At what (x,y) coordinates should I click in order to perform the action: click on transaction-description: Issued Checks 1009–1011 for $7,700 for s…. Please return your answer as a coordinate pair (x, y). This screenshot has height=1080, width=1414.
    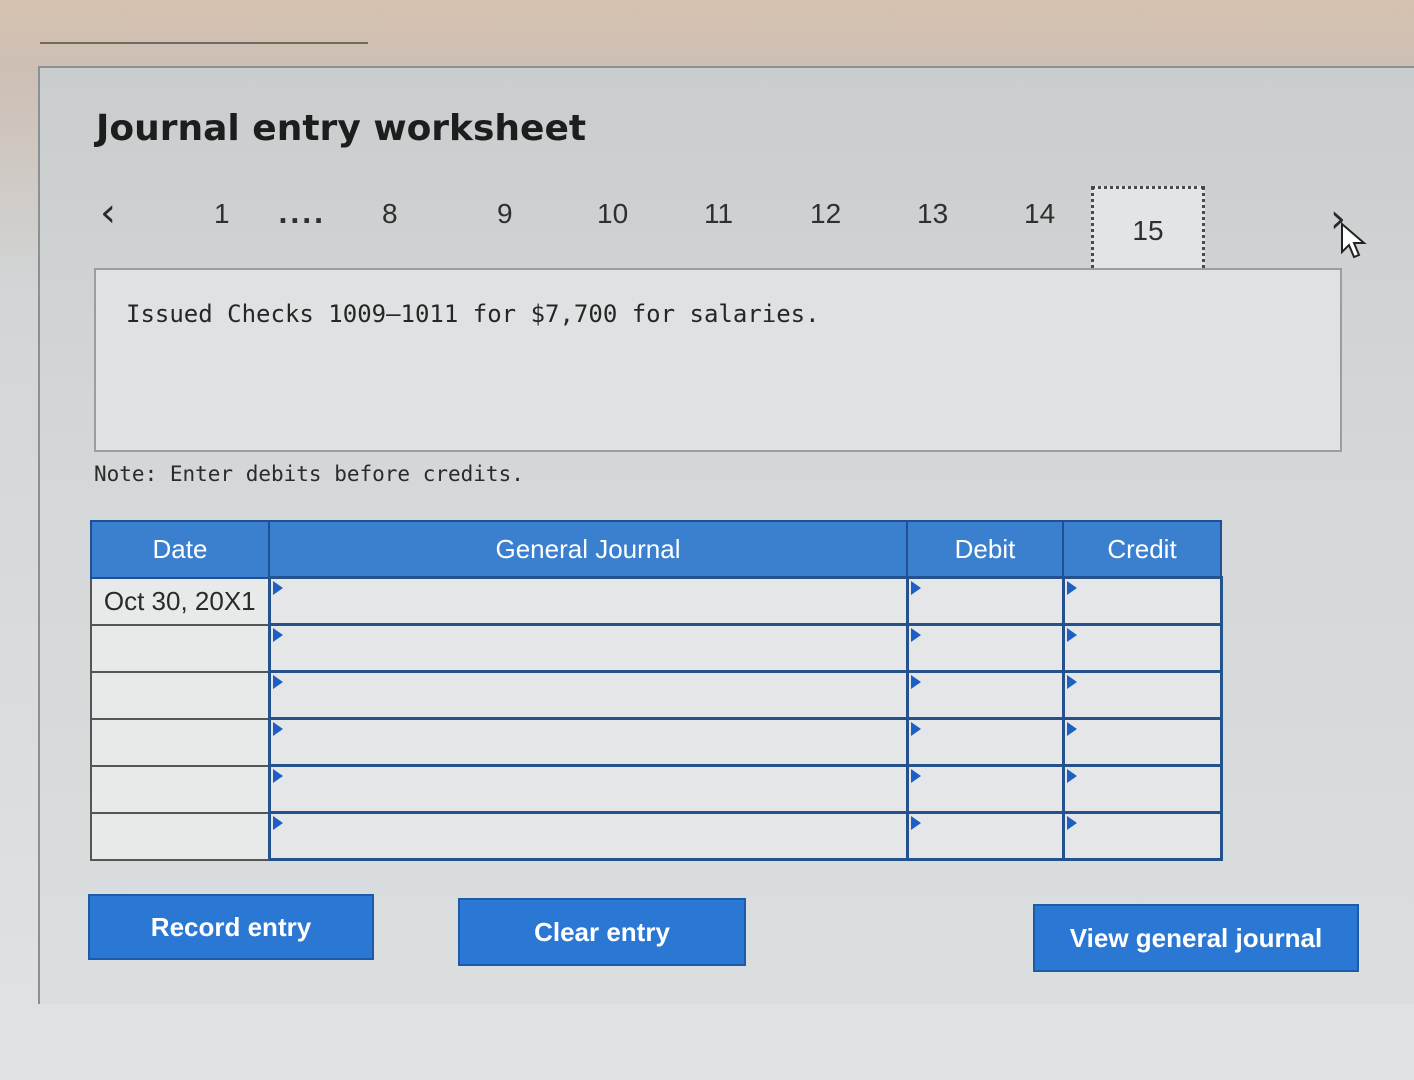
    Looking at the image, I should click on (473, 314).